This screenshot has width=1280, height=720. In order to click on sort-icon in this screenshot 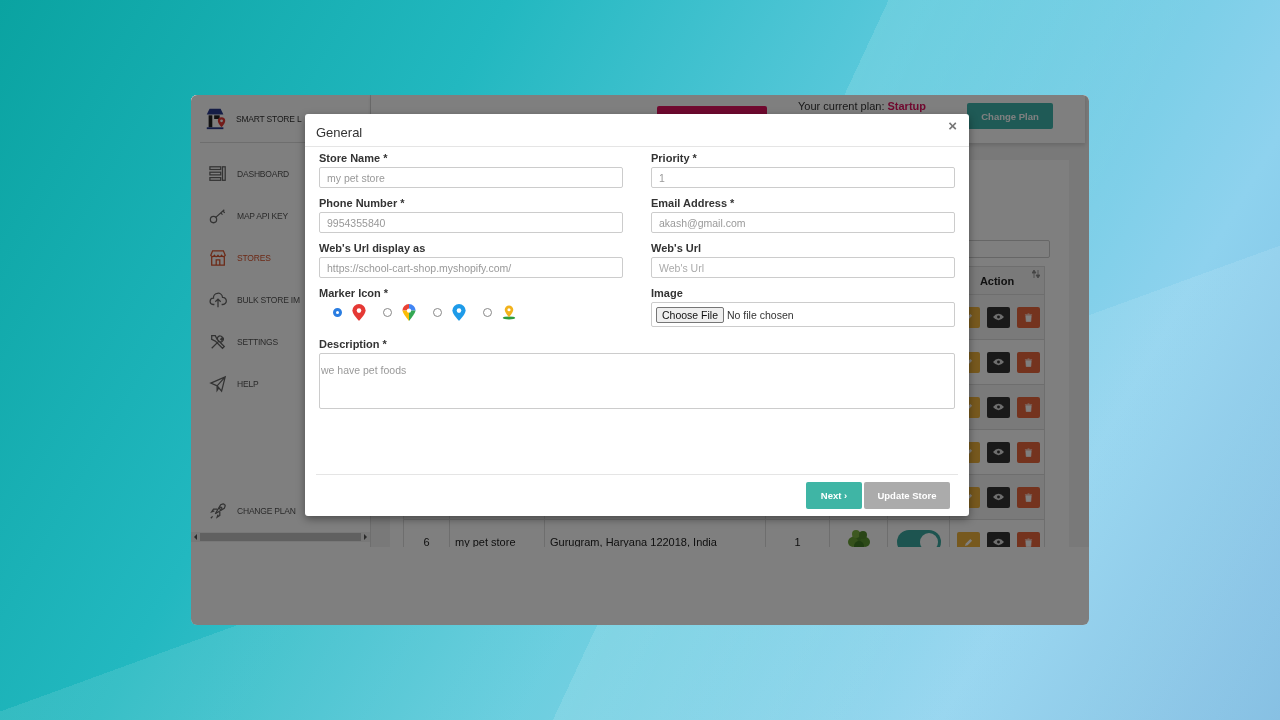, I will do `click(1036, 274)`.